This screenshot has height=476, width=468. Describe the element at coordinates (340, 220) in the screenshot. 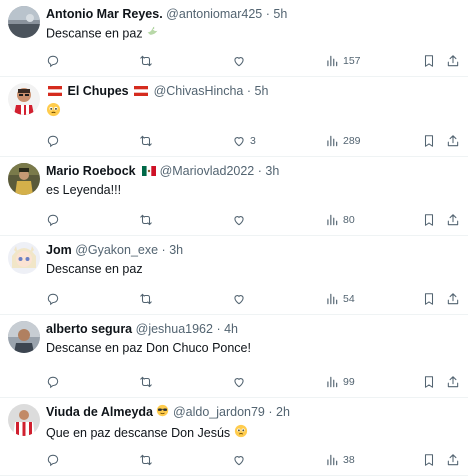

I see `views-button: 80` at that location.